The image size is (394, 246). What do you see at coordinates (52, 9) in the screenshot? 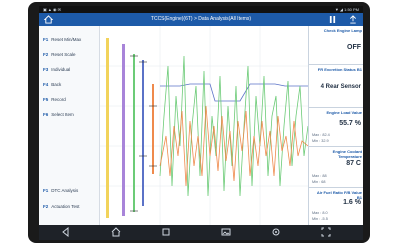
I see `status-icons-left: ▣ ▲ ◉ ✉` at bounding box center [52, 9].